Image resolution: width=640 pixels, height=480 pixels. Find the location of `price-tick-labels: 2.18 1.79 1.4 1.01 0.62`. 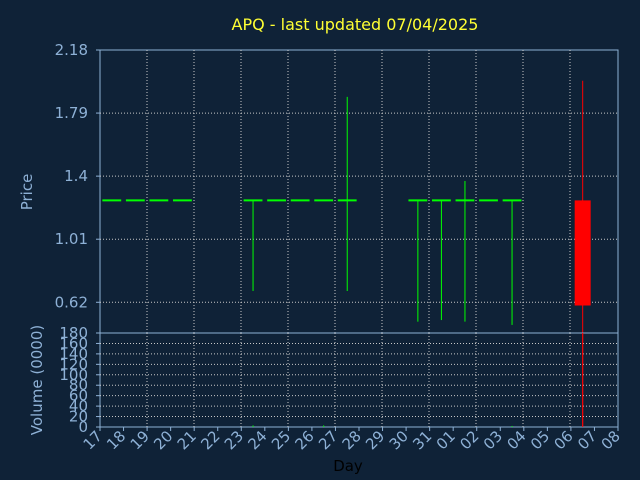

price-tick-labels: 2.18 1.79 1.4 1.01 0.62 is located at coordinates (77, 176).